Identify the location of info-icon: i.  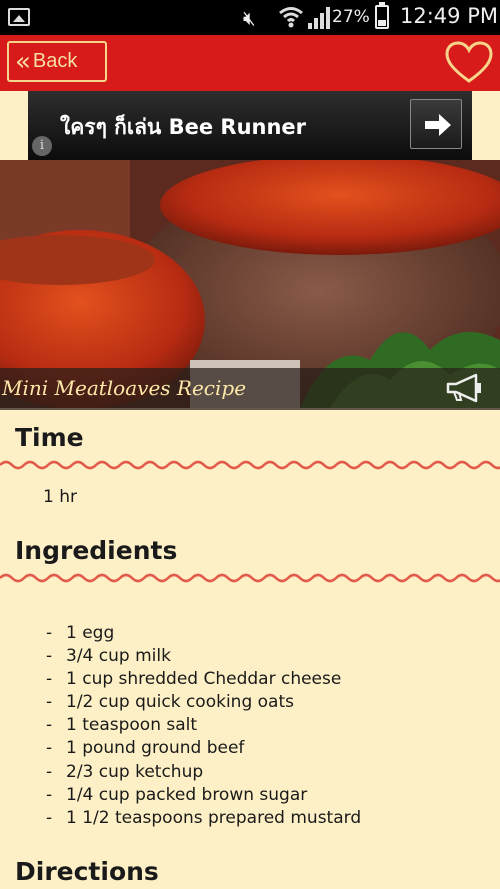
(42, 146).